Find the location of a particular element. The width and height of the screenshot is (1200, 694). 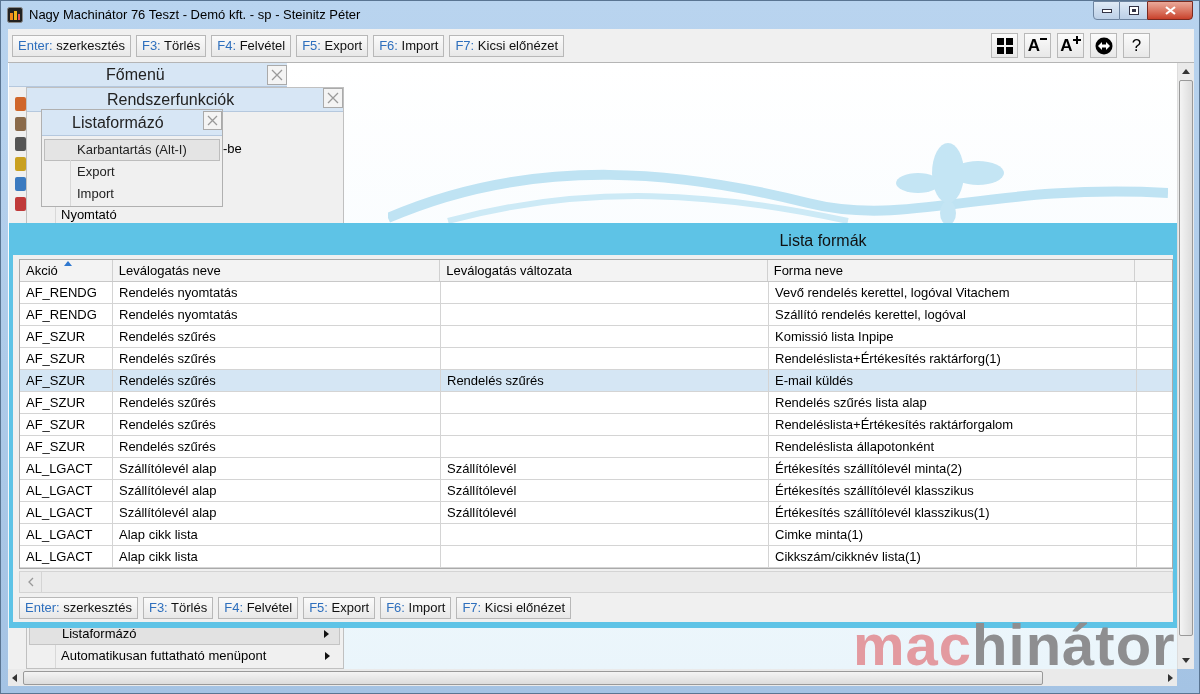

table-row: AL_LGACT Szállítólevél alap Szállítólevél Értékesítés szállítólevél klasszikus is located at coordinates (596, 491).